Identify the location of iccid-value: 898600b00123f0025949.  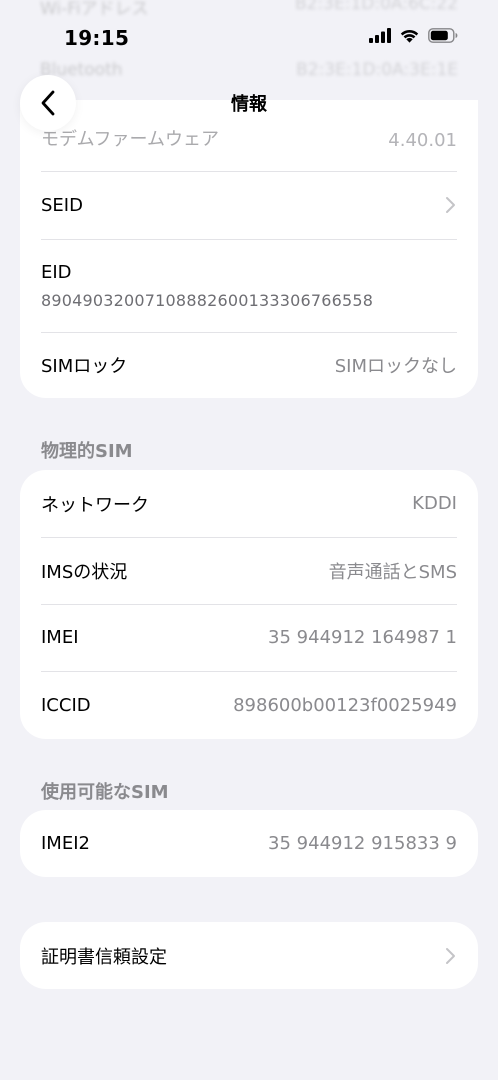
(345, 705).